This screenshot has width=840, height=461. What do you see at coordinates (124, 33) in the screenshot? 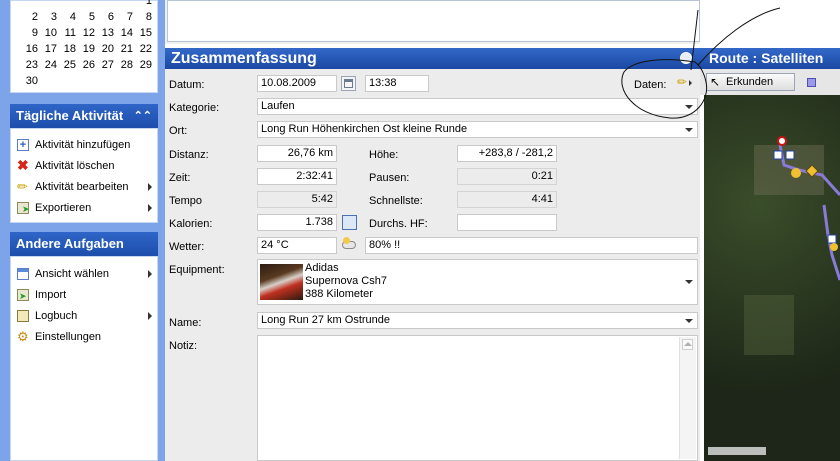
I see `calendar-day: 14` at bounding box center [124, 33].